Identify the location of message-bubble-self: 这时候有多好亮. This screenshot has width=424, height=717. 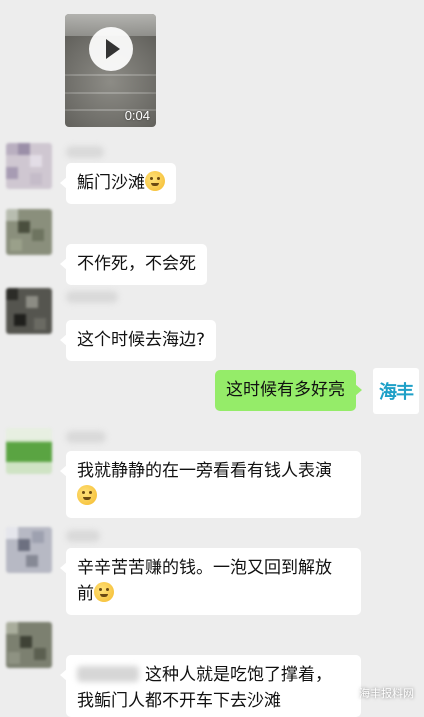
(288, 390).